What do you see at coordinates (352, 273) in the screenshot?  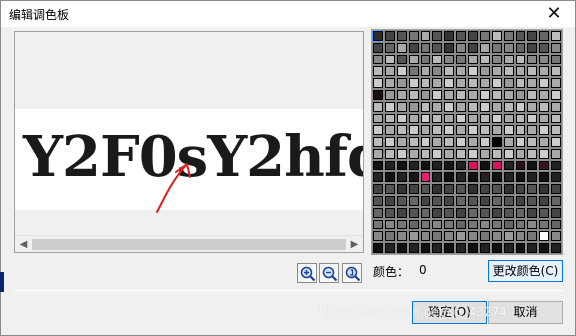 I see `zoom-fit-button` at bounding box center [352, 273].